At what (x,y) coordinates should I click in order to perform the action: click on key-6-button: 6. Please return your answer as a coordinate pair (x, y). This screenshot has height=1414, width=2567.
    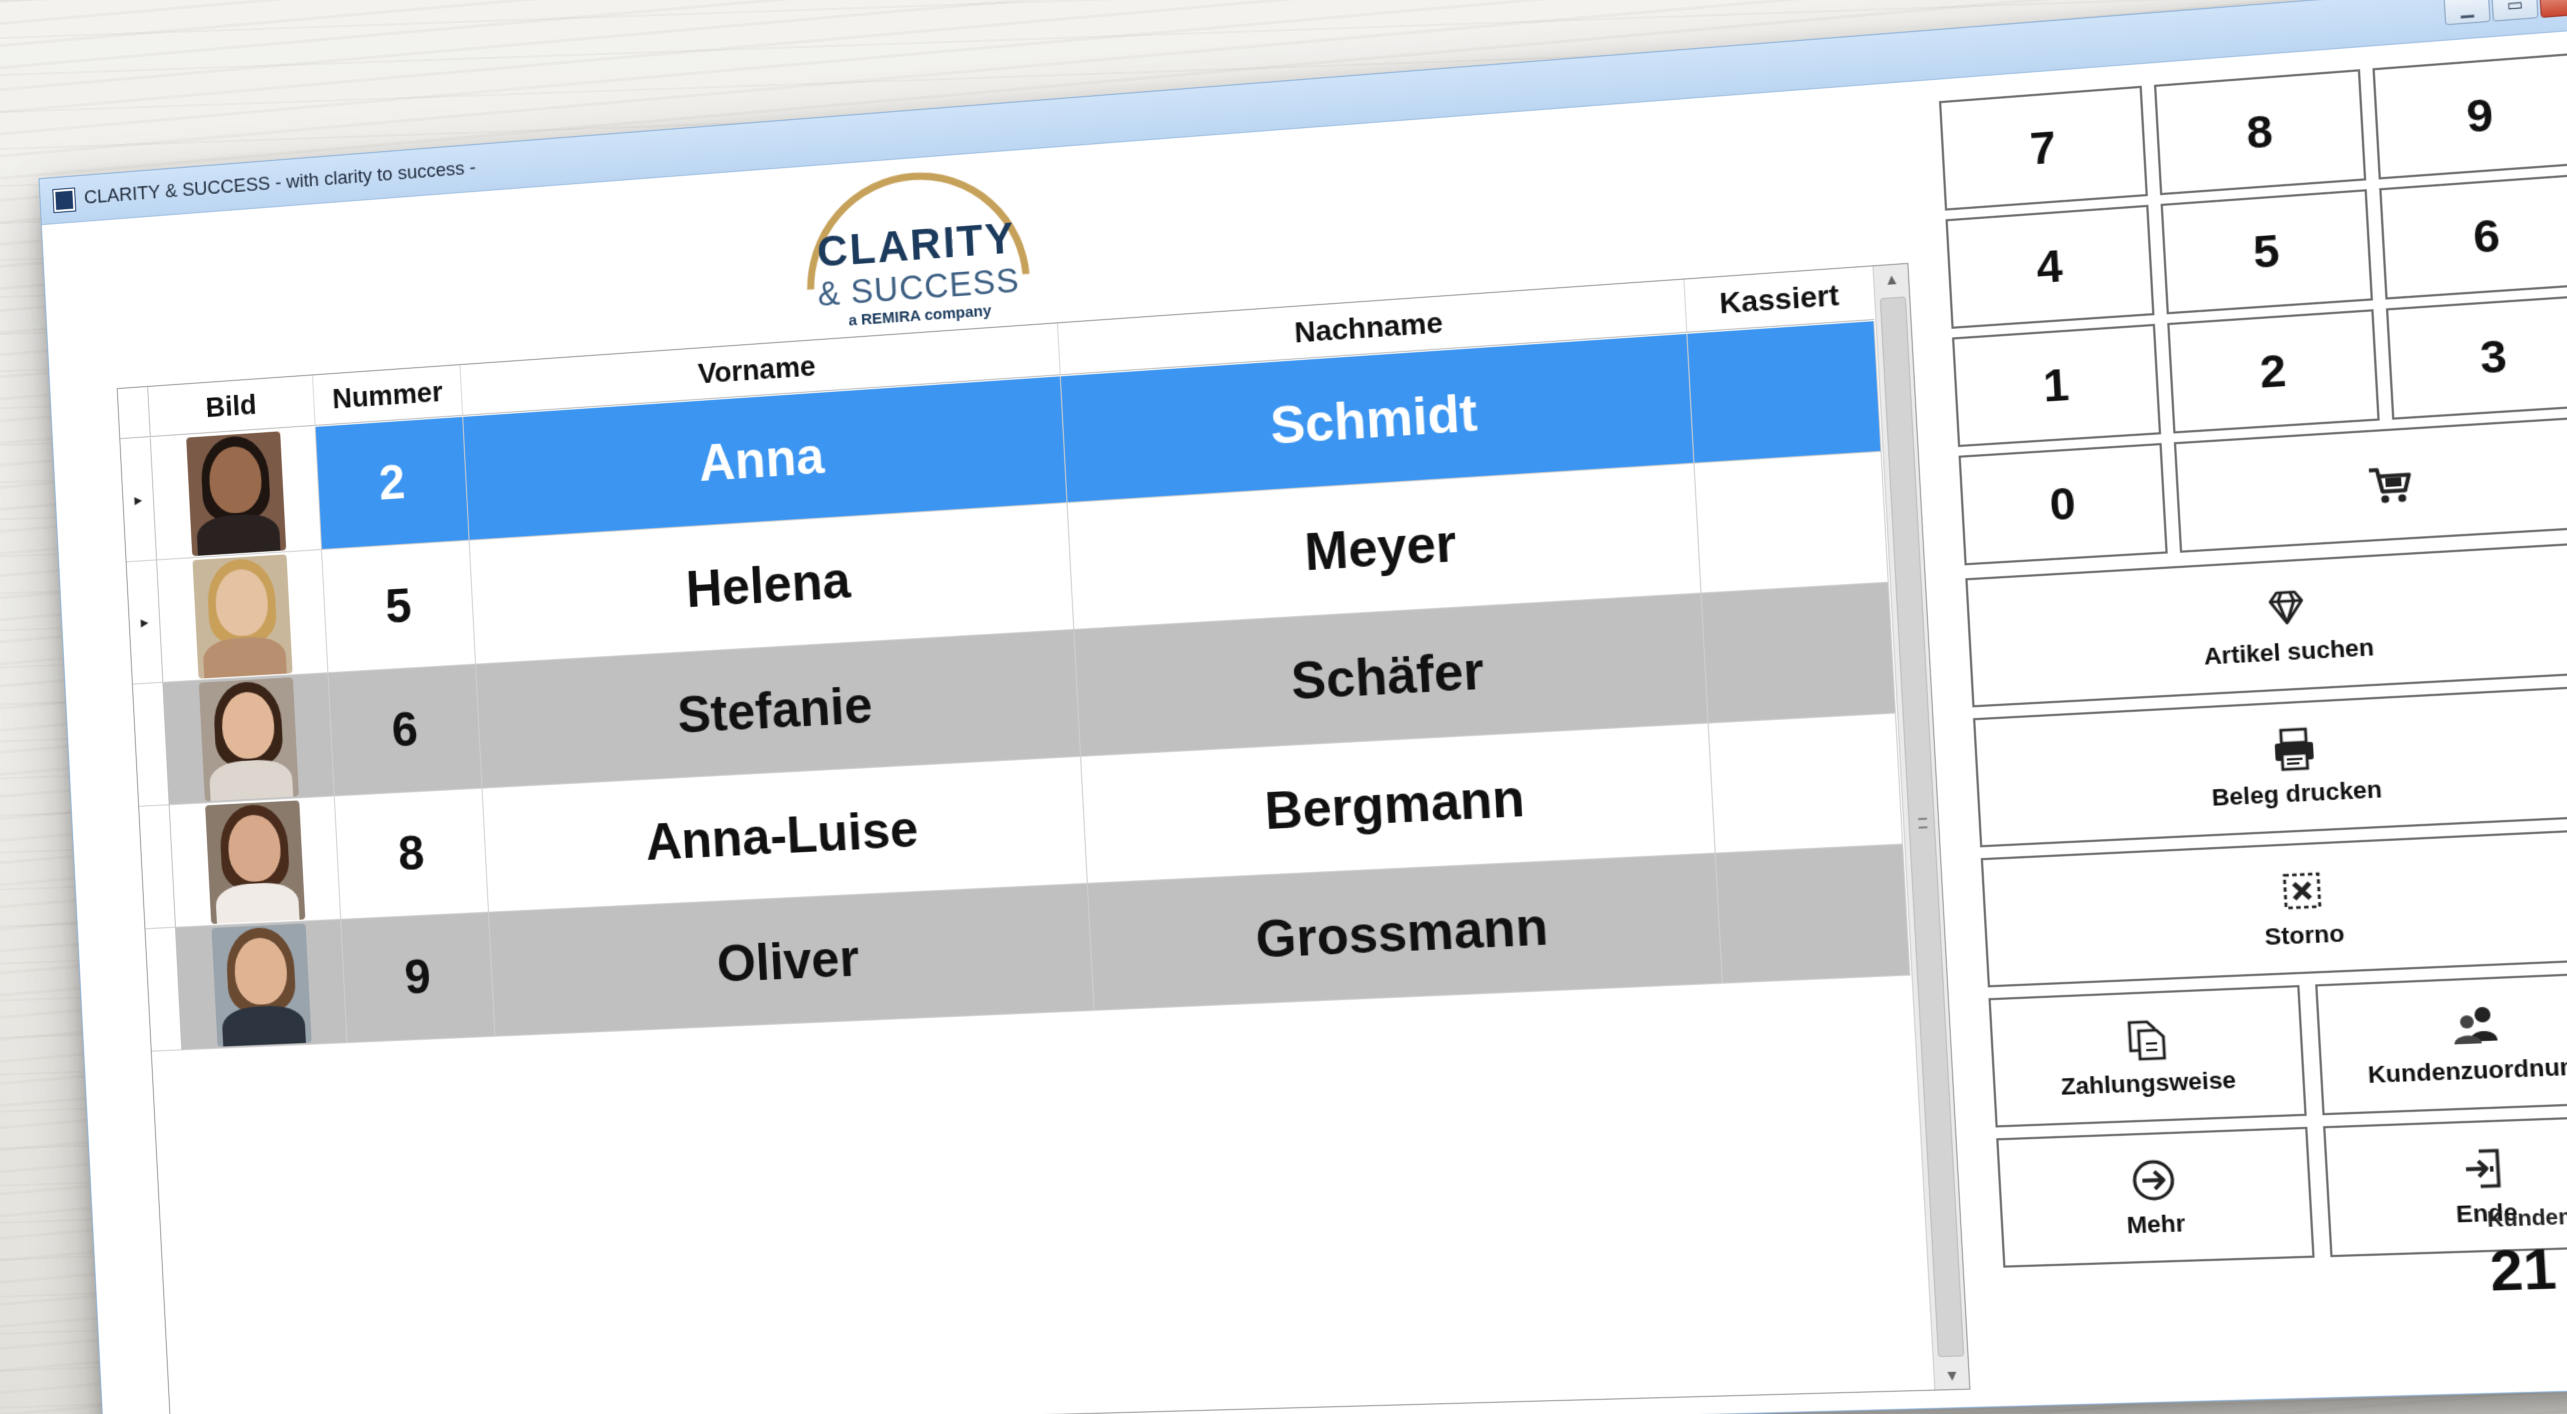
    Looking at the image, I should click on (2473, 236).